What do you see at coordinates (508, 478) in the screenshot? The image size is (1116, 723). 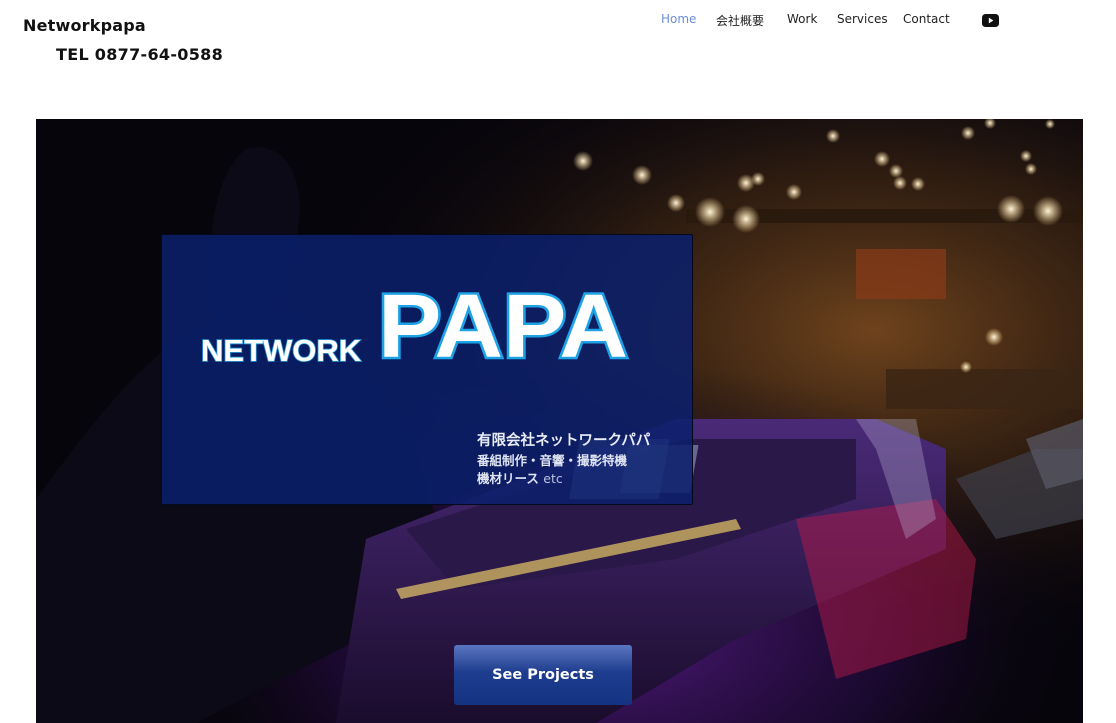 I see `lease-text: 機材リース` at bounding box center [508, 478].